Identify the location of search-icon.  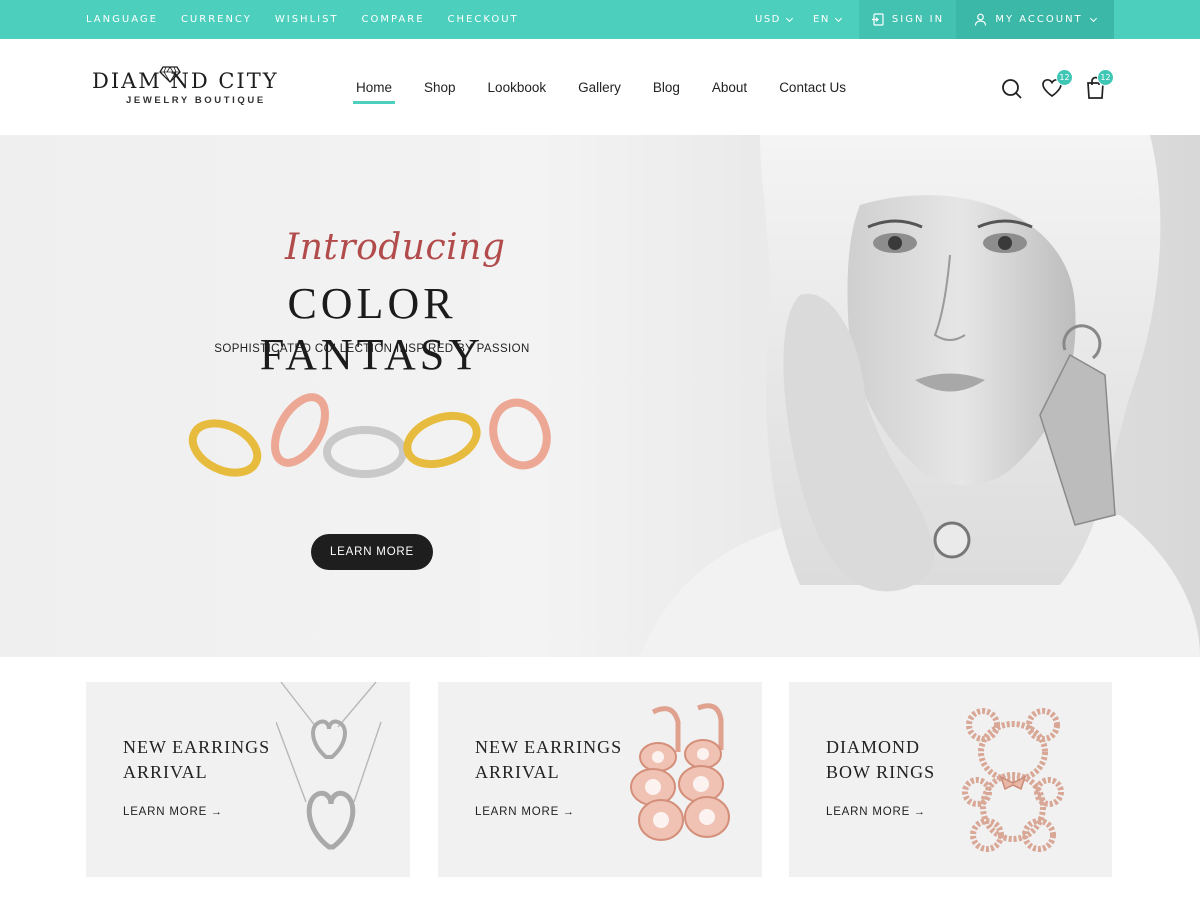
(1012, 89).